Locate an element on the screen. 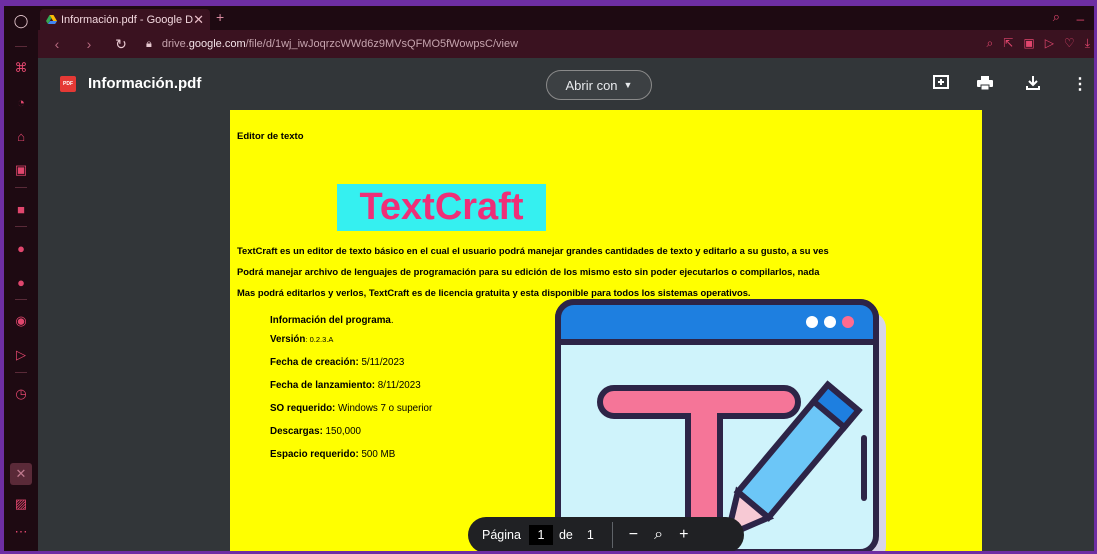 The height and width of the screenshot is (554, 1097). reload-icon: ↻ is located at coordinates (121, 44).